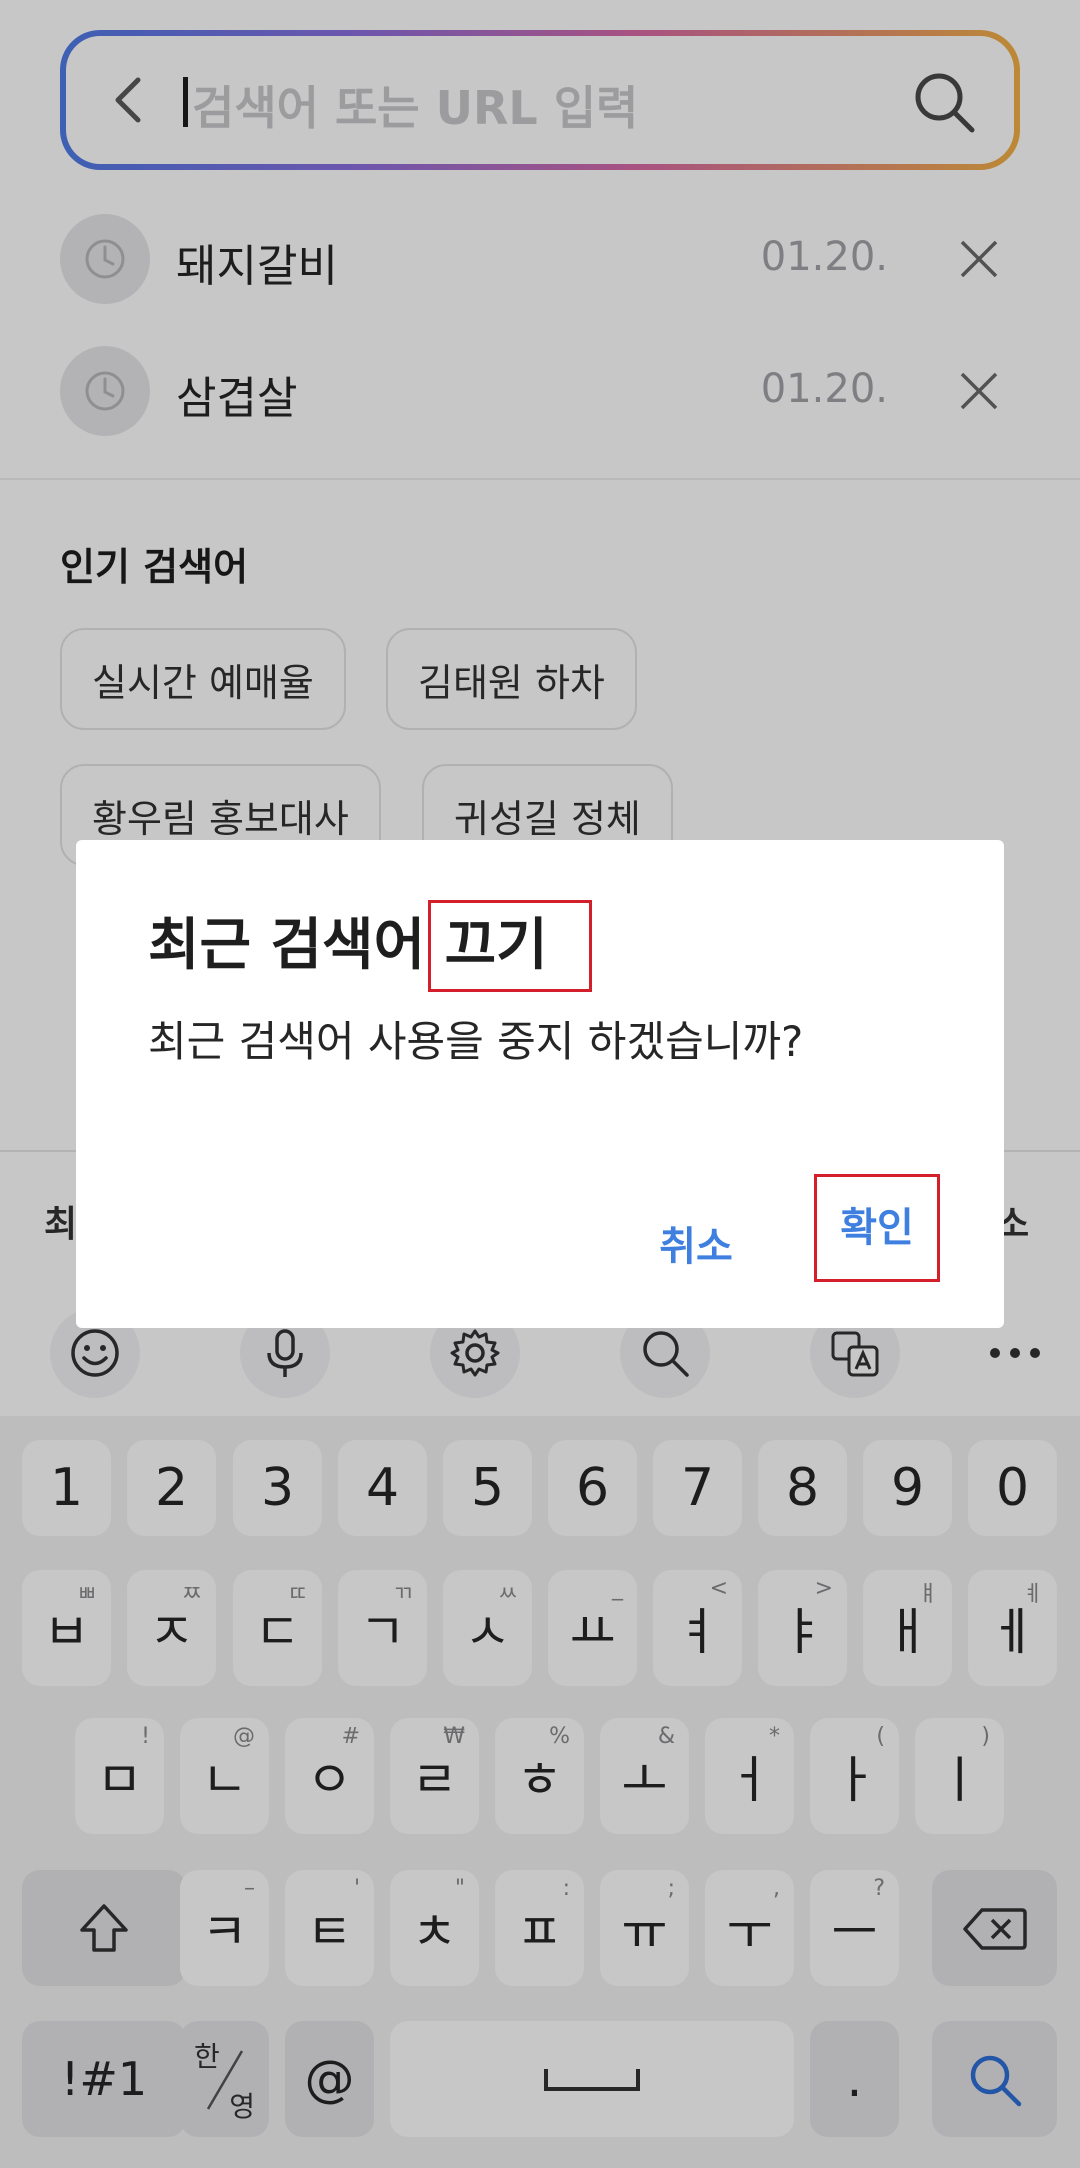 The image size is (1080, 2168). Describe the element at coordinates (476, 1041) in the screenshot. I see `dialog-message: 최근 검색어 사용을 중지 하겠습니까?` at that location.